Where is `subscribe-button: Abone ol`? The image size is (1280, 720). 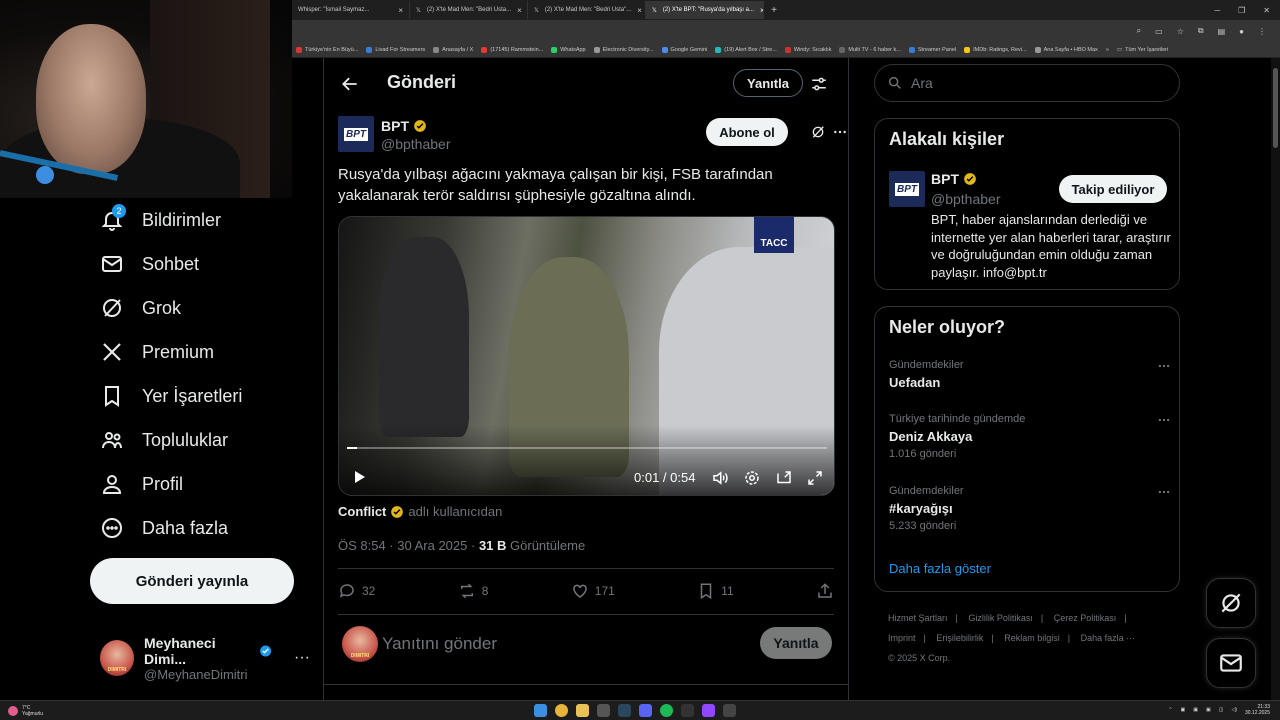 subscribe-button: Abone ol is located at coordinates (747, 132).